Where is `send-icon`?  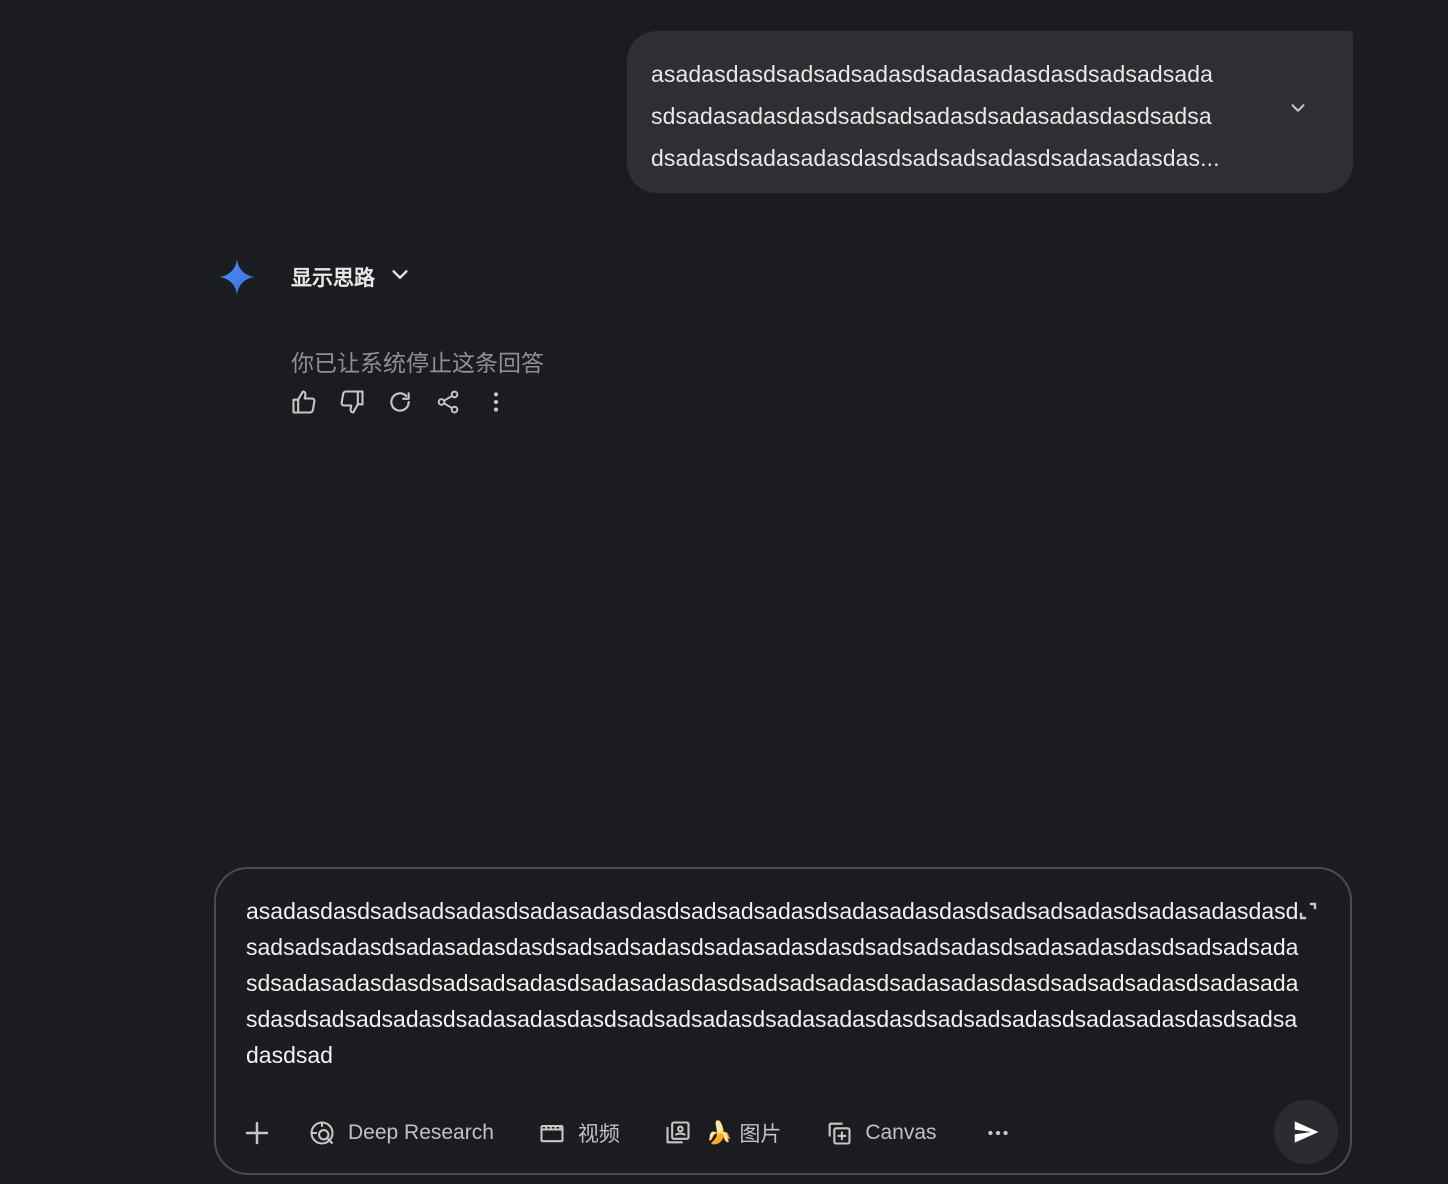 send-icon is located at coordinates (1306, 1132).